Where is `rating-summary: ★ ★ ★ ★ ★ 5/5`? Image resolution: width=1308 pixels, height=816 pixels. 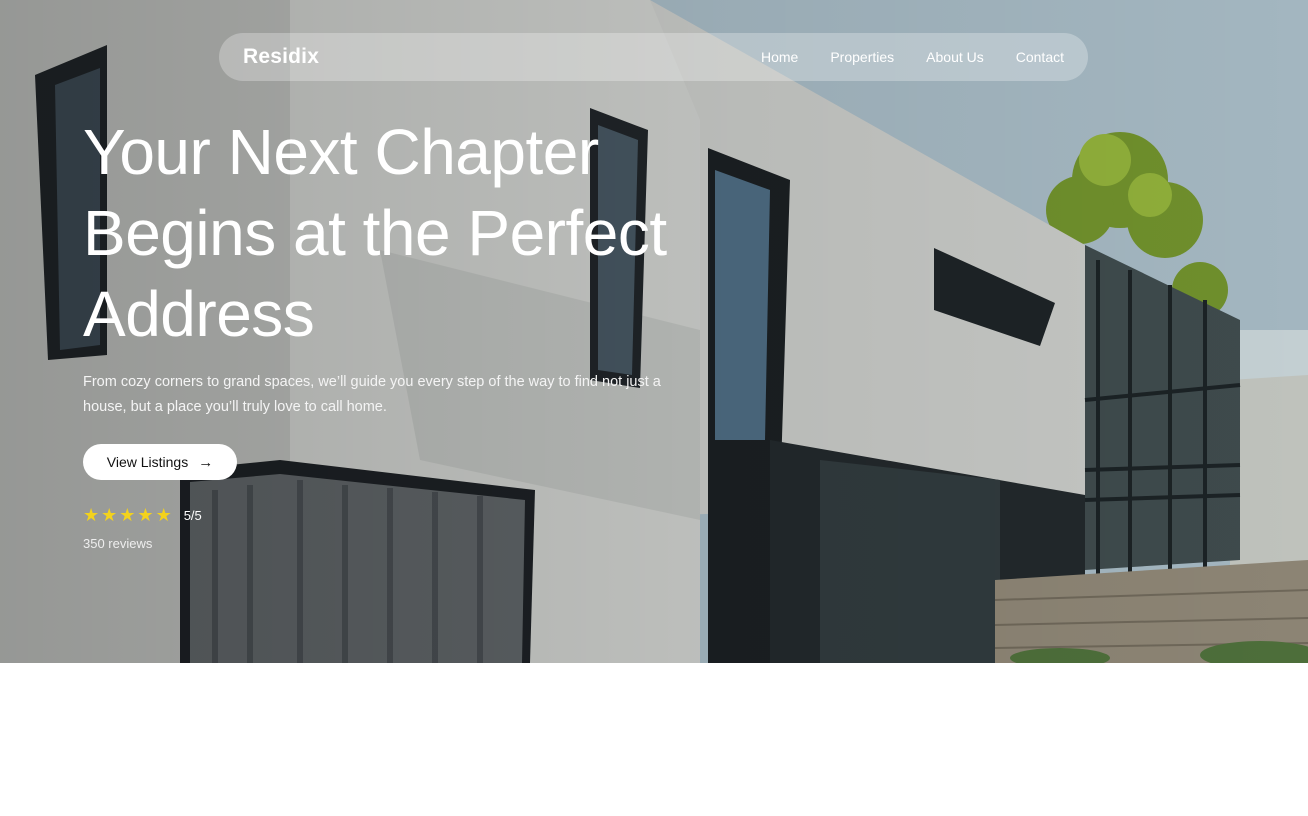
rating-summary: ★ ★ ★ ★ ★ 5/5 is located at coordinates (142, 515).